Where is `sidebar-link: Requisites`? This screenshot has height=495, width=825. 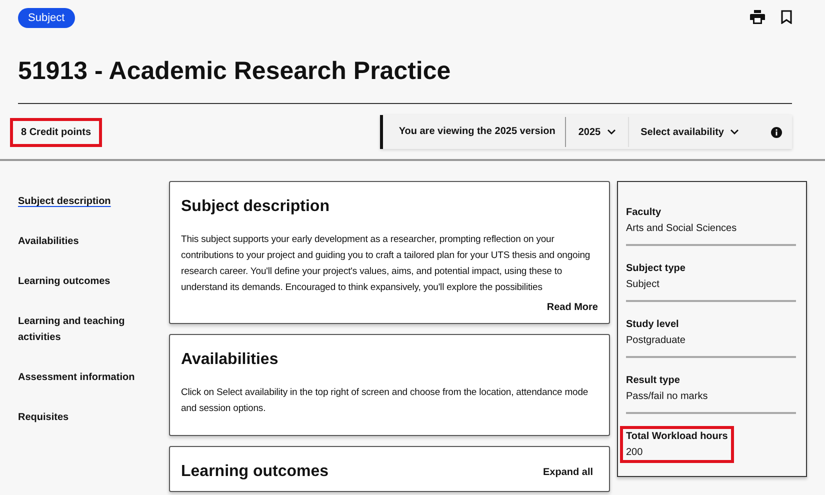 sidebar-link: Requisites is located at coordinates (78, 418).